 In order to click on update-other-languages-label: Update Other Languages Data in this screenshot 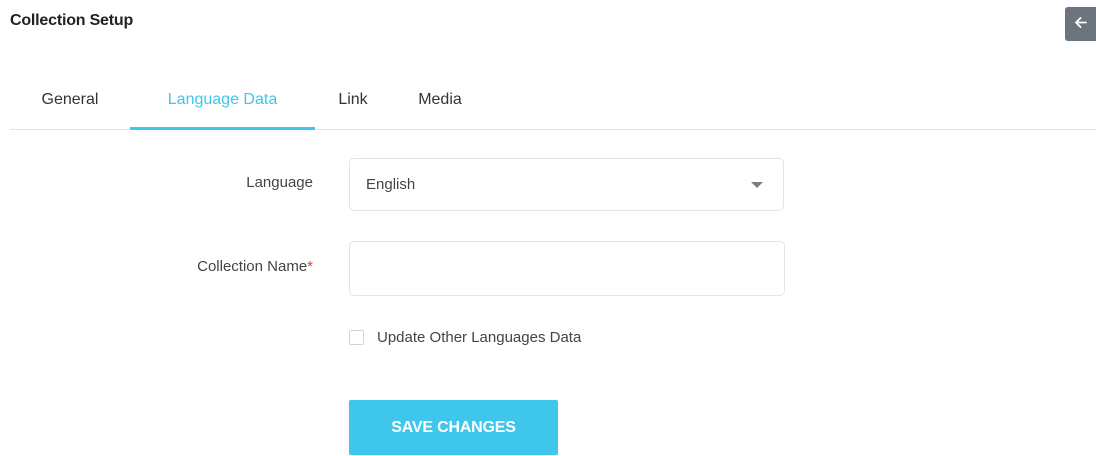, I will do `click(479, 337)`.